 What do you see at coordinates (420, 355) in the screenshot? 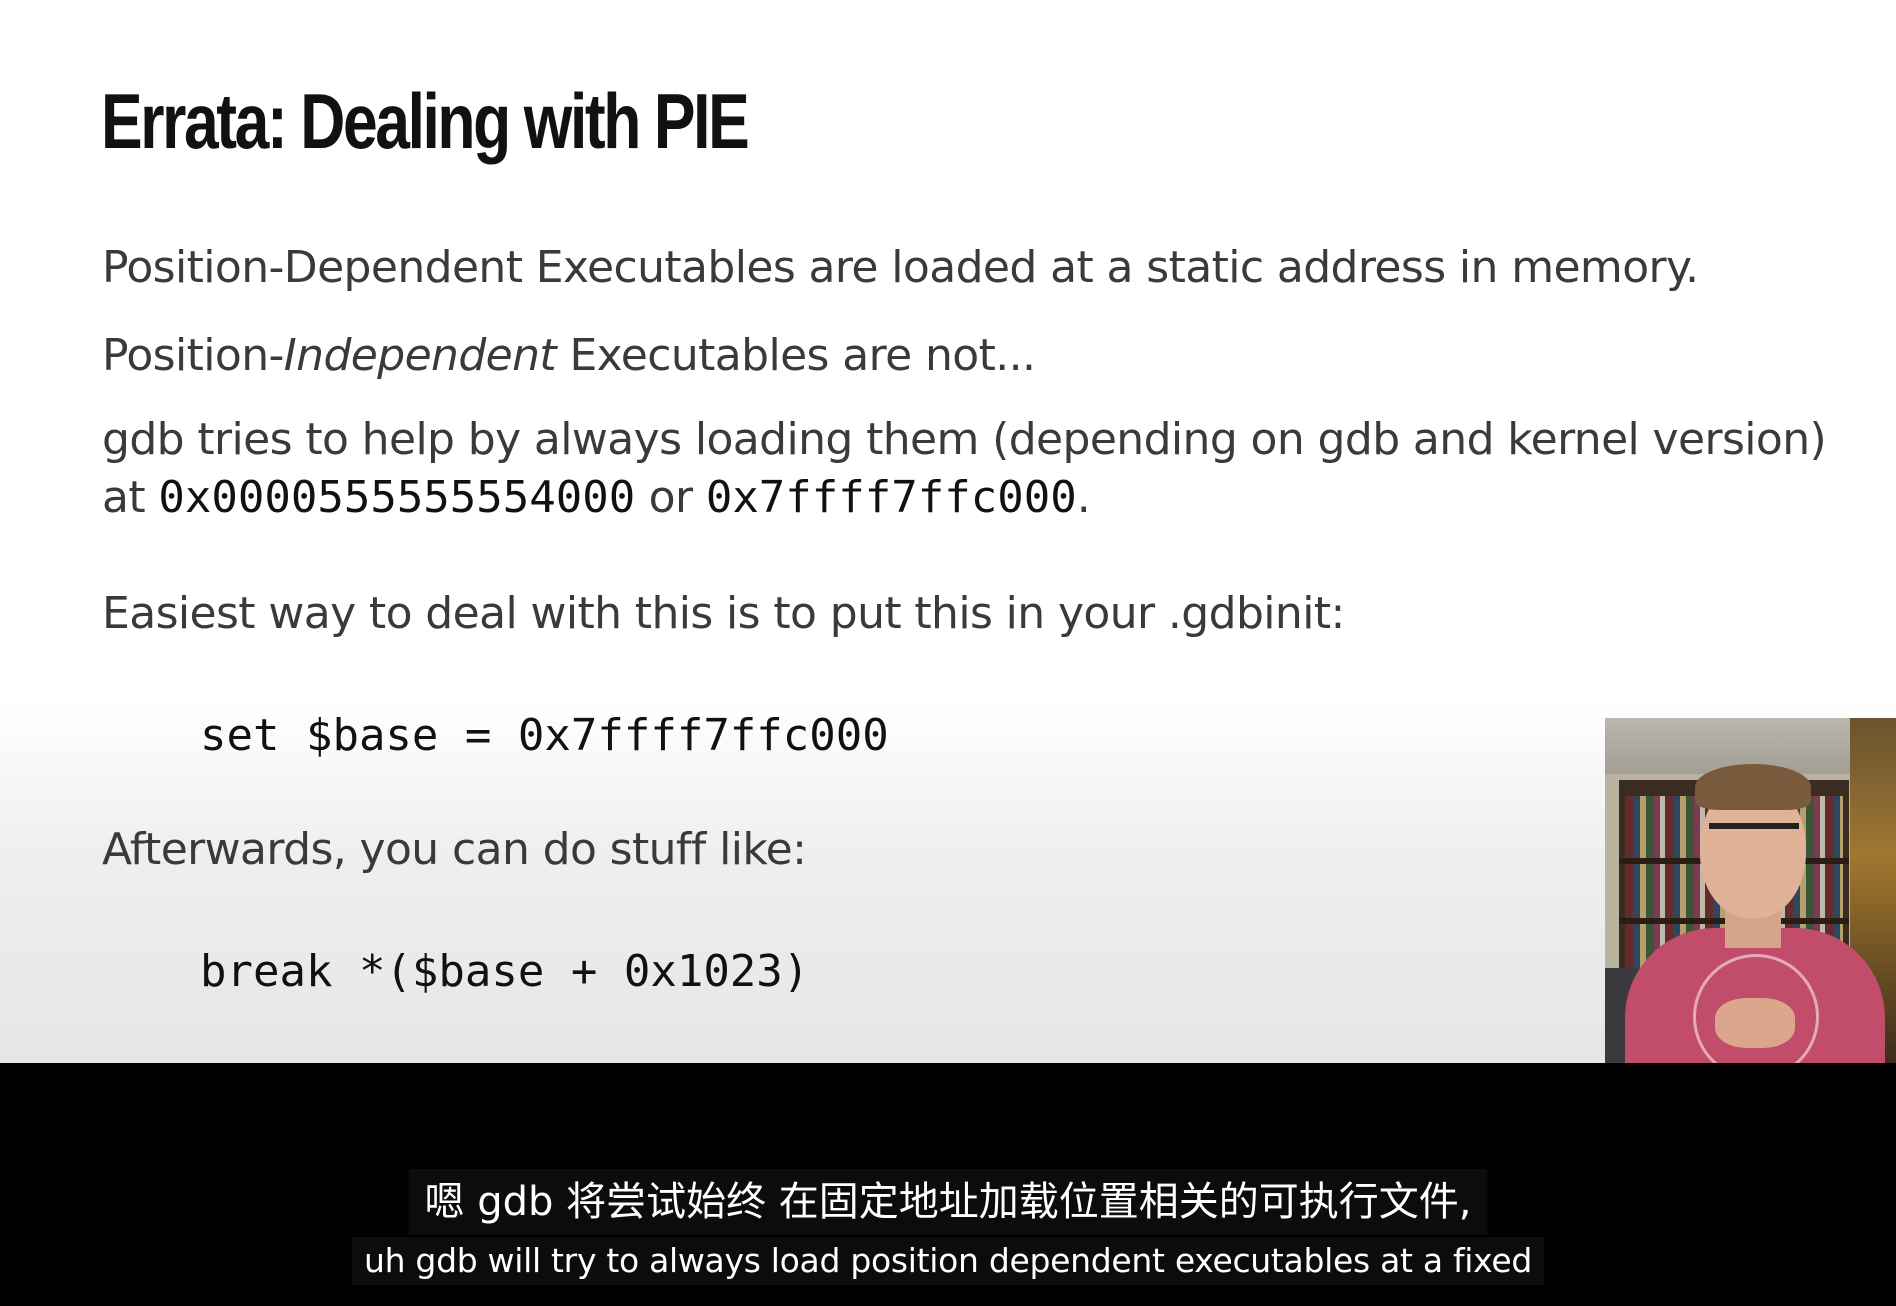
I see `text-independent-italic: Independent` at bounding box center [420, 355].